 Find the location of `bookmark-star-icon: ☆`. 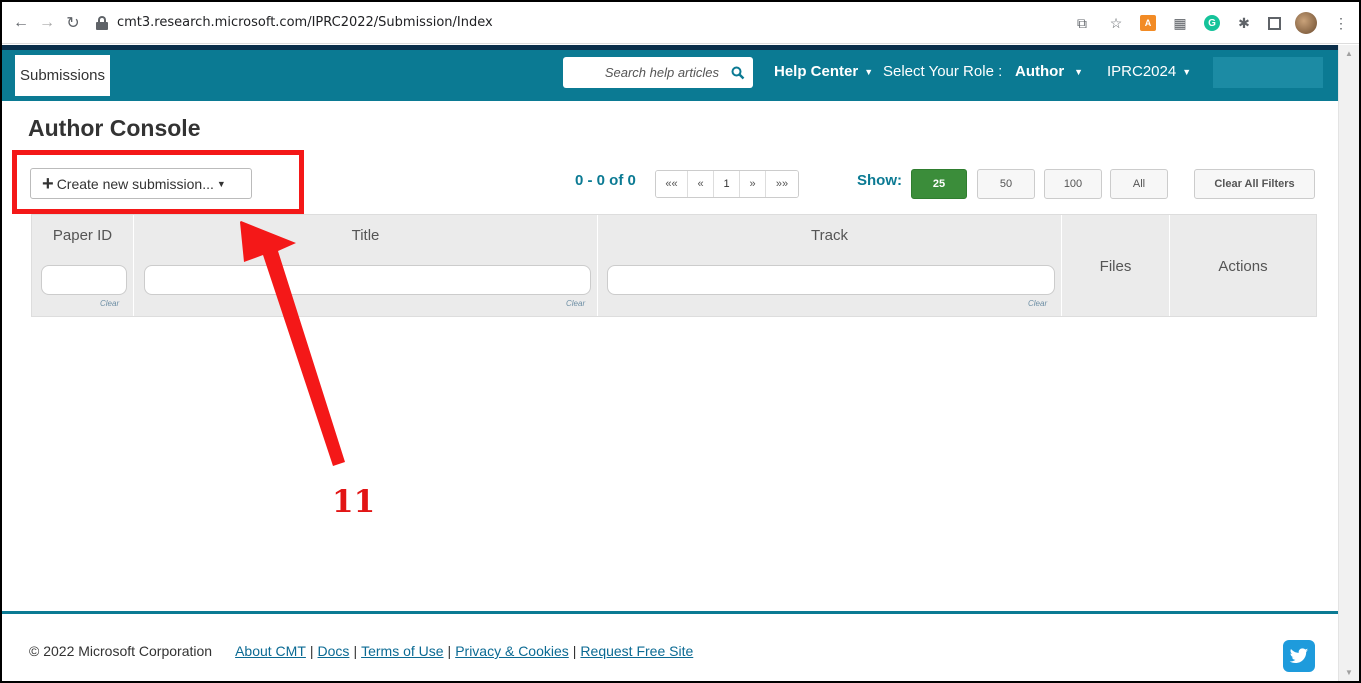

bookmark-star-icon: ☆ is located at coordinates (1116, 23).